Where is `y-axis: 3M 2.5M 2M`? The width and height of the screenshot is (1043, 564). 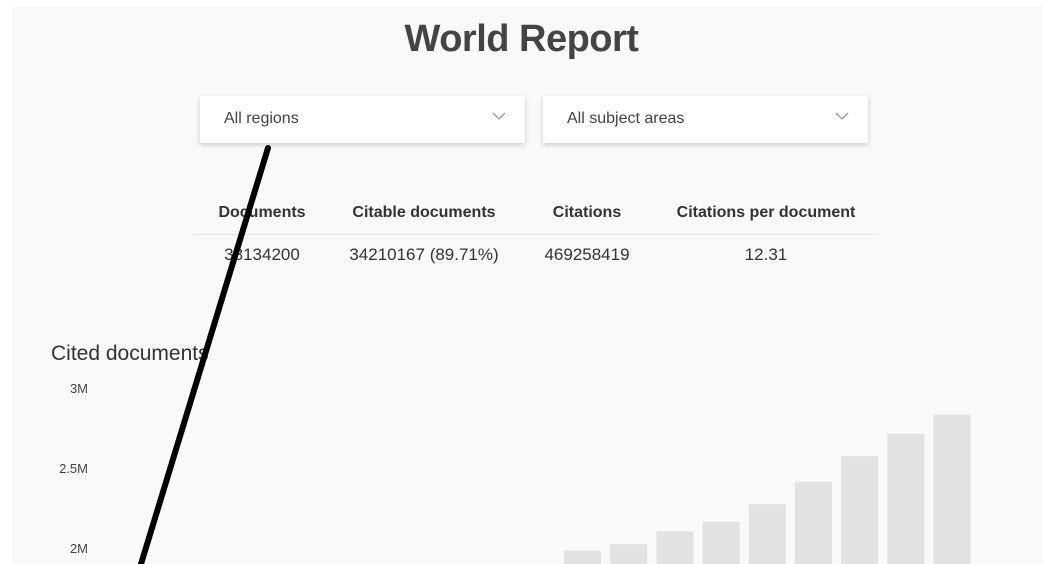 y-axis: 3M 2.5M 2M is located at coordinates (73, 468).